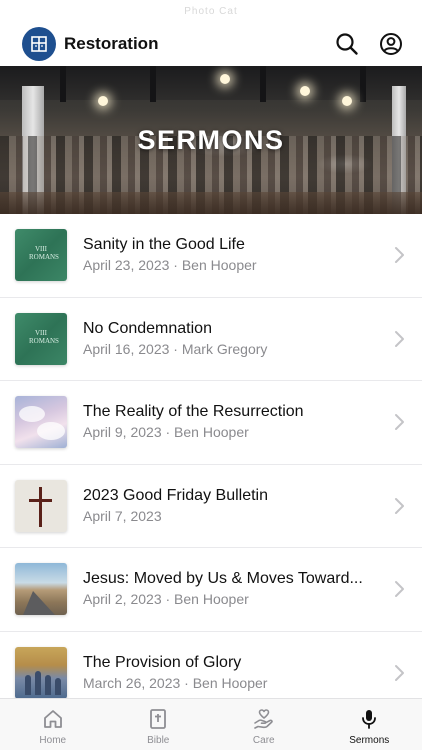 This screenshot has width=422, height=750. I want to click on account-icon, so click(391, 44).